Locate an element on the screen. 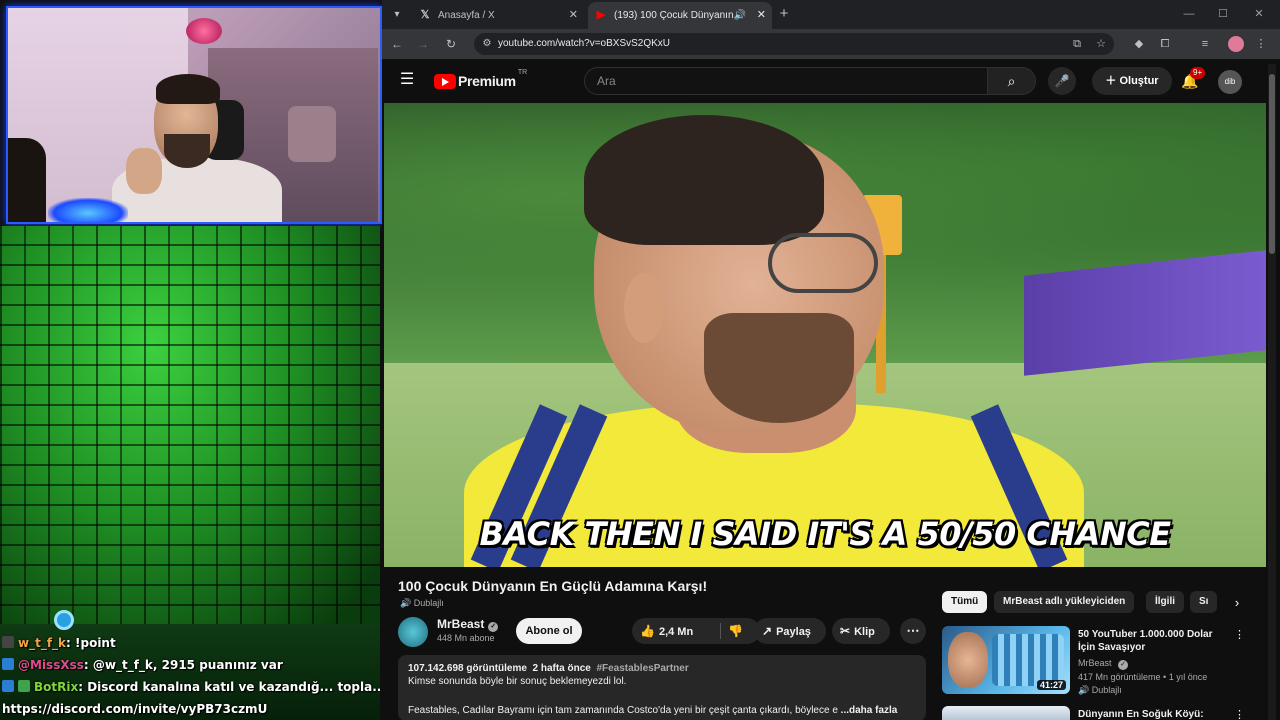 This screenshot has width=1280, height=720. youtube-premium-logo: Premium TR is located at coordinates (480, 80).